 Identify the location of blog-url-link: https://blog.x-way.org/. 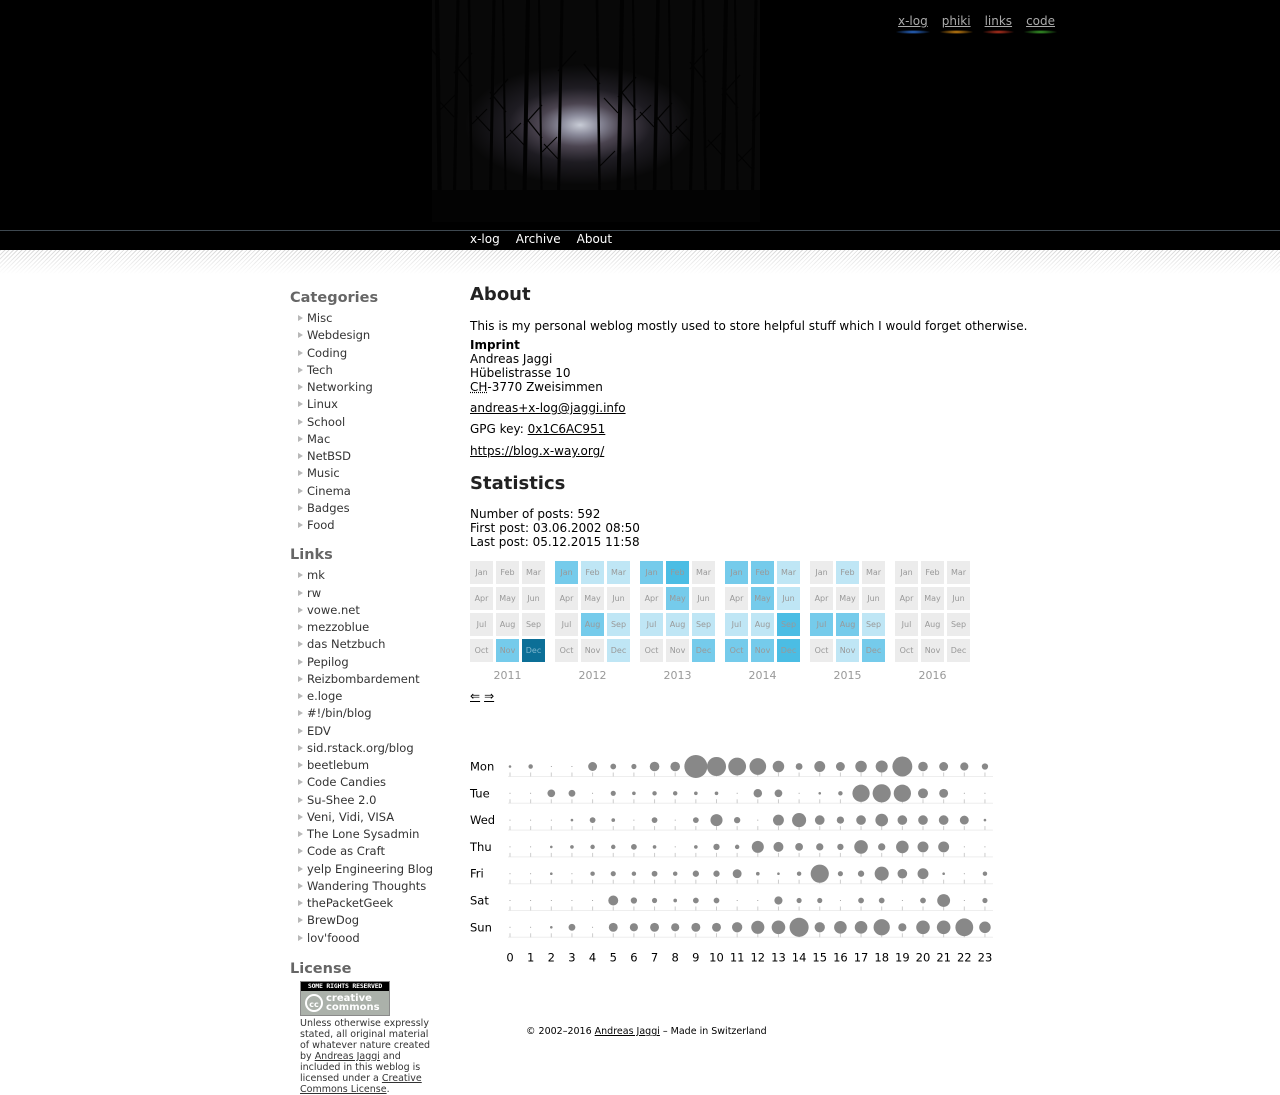
(537, 451).